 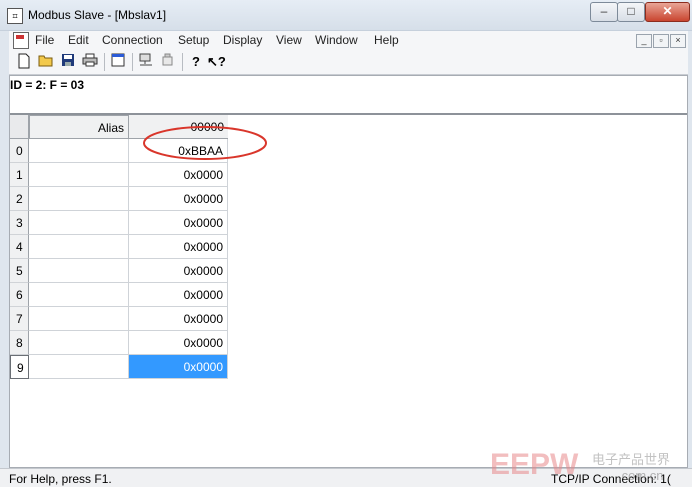 I want to click on menu-setup: Setup, so click(x=193, y=40).